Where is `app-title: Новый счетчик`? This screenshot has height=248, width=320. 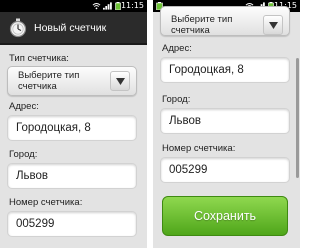 app-title: Новый счетчик is located at coordinates (70, 28).